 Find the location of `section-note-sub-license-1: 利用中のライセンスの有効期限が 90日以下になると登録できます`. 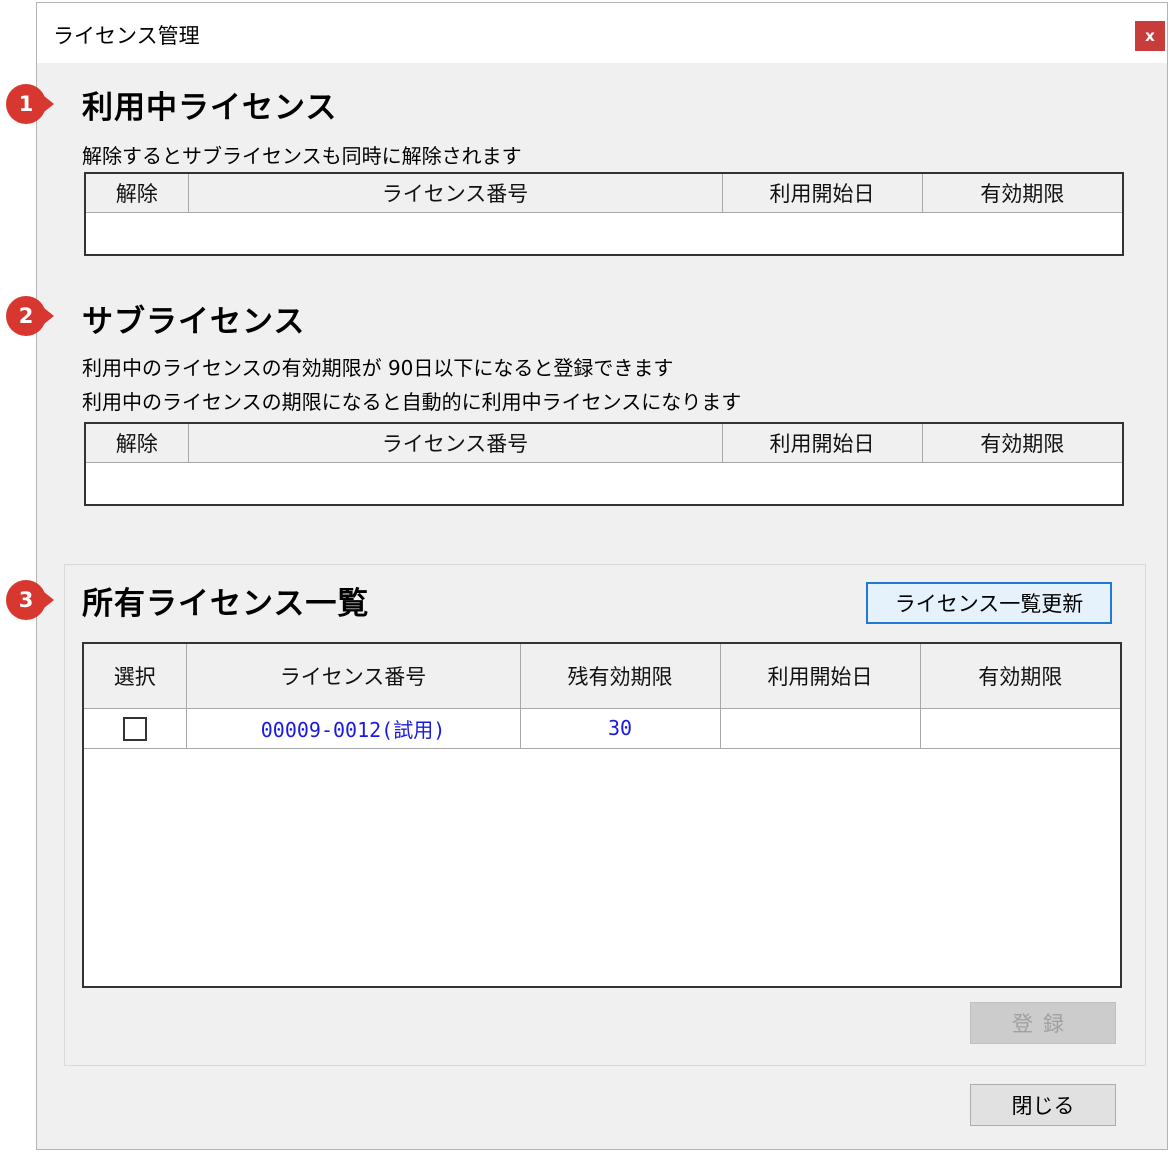

section-note-sub-license-1: 利用中のライセンスの有効期限が 90日以下になると登録できます is located at coordinates (378, 368).